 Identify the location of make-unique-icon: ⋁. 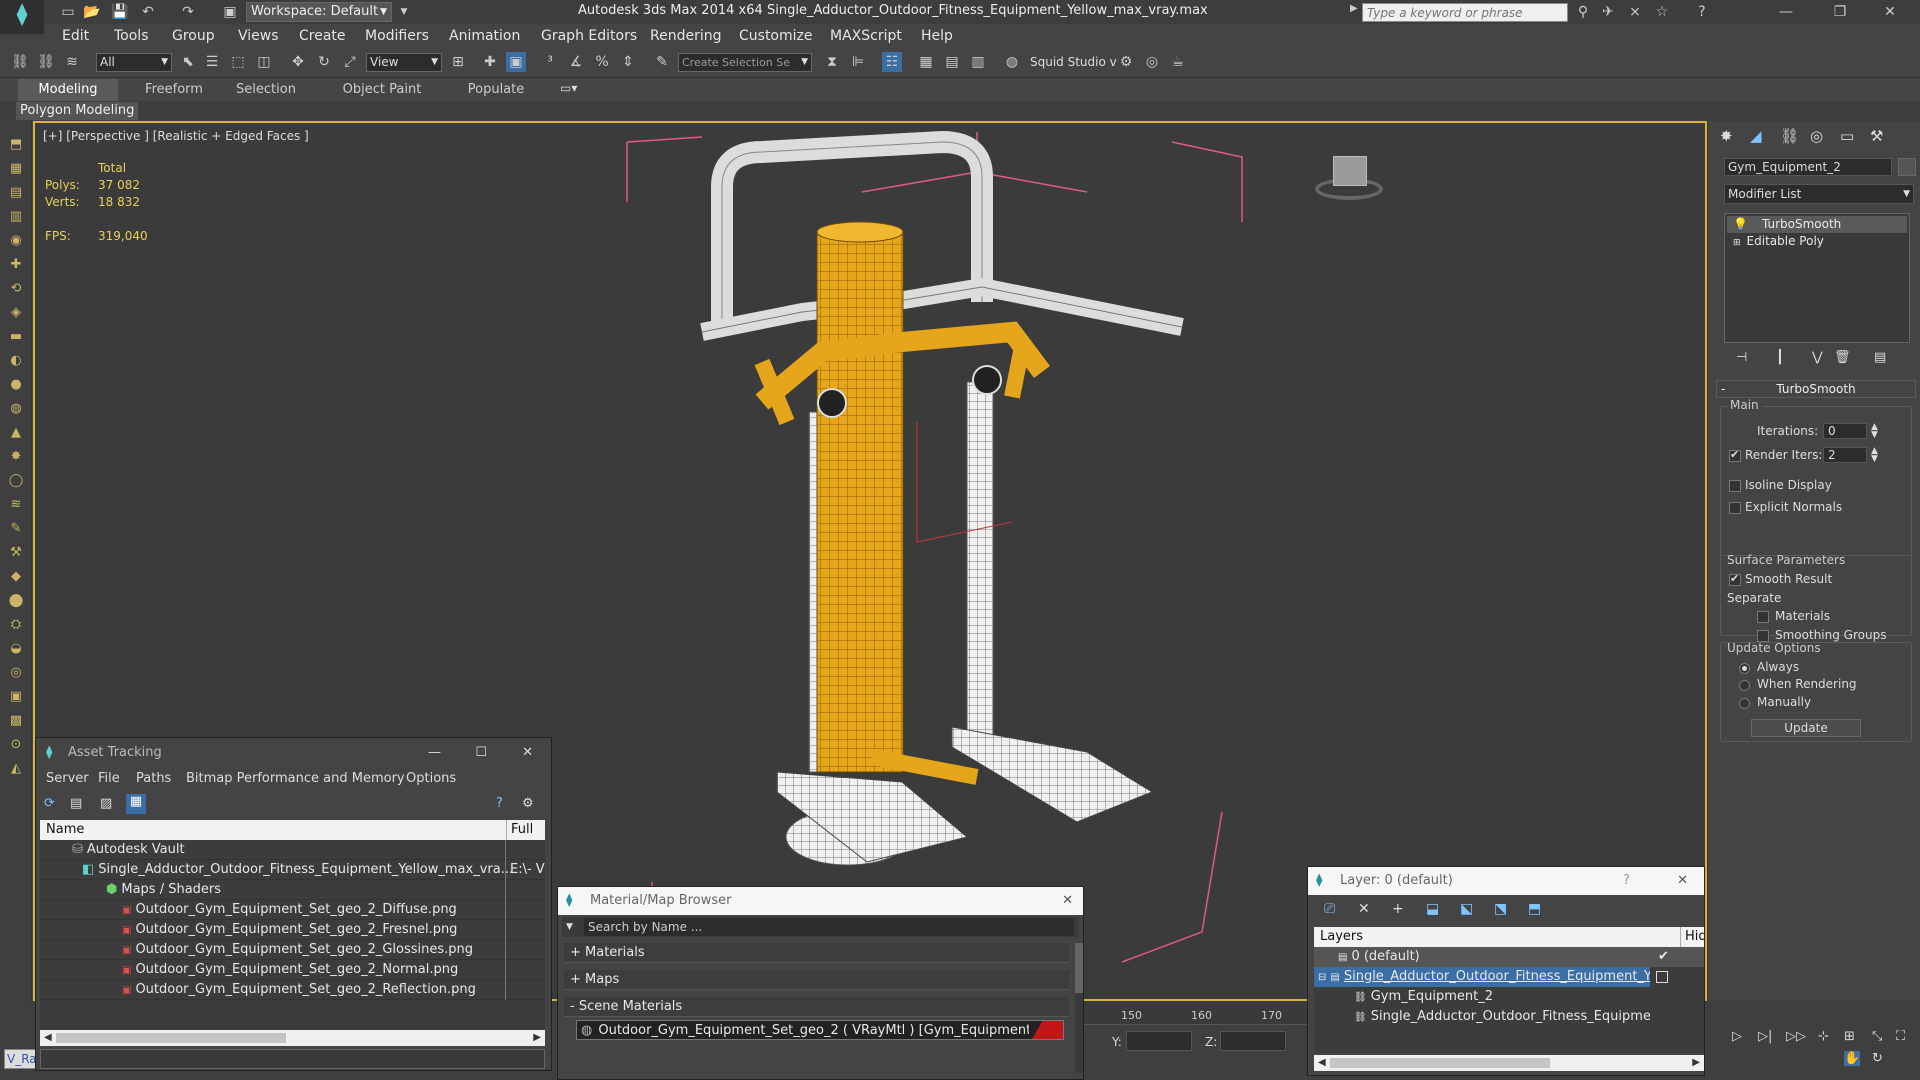
(1817, 357).